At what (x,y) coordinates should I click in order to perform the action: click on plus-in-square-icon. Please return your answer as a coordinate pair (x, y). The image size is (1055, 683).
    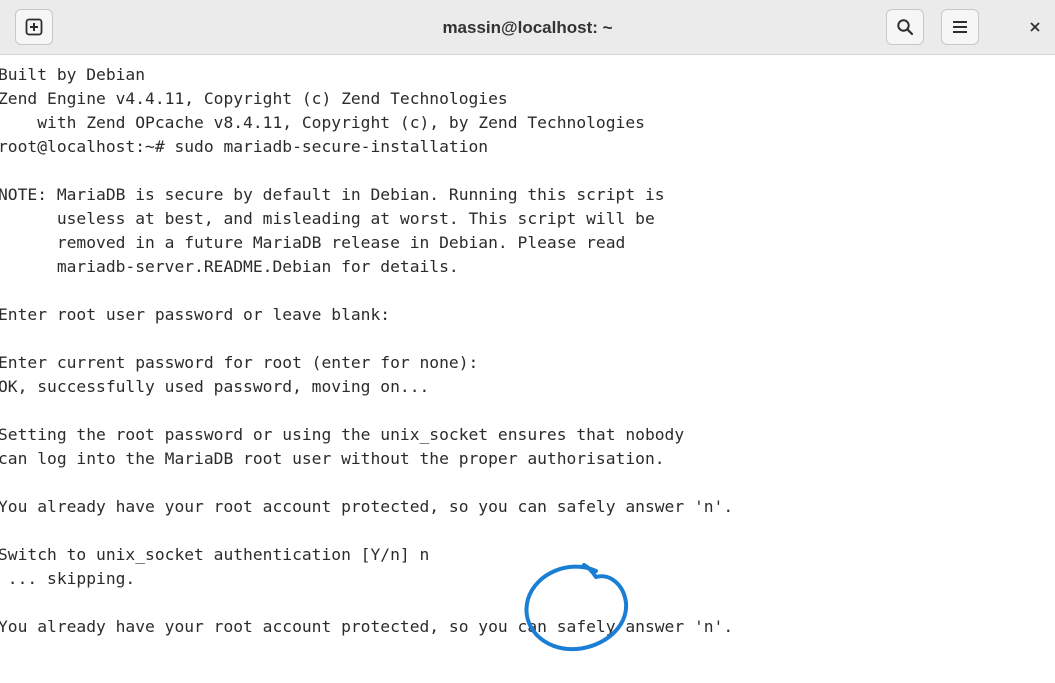
    Looking at the image, I should click on (34, 27).